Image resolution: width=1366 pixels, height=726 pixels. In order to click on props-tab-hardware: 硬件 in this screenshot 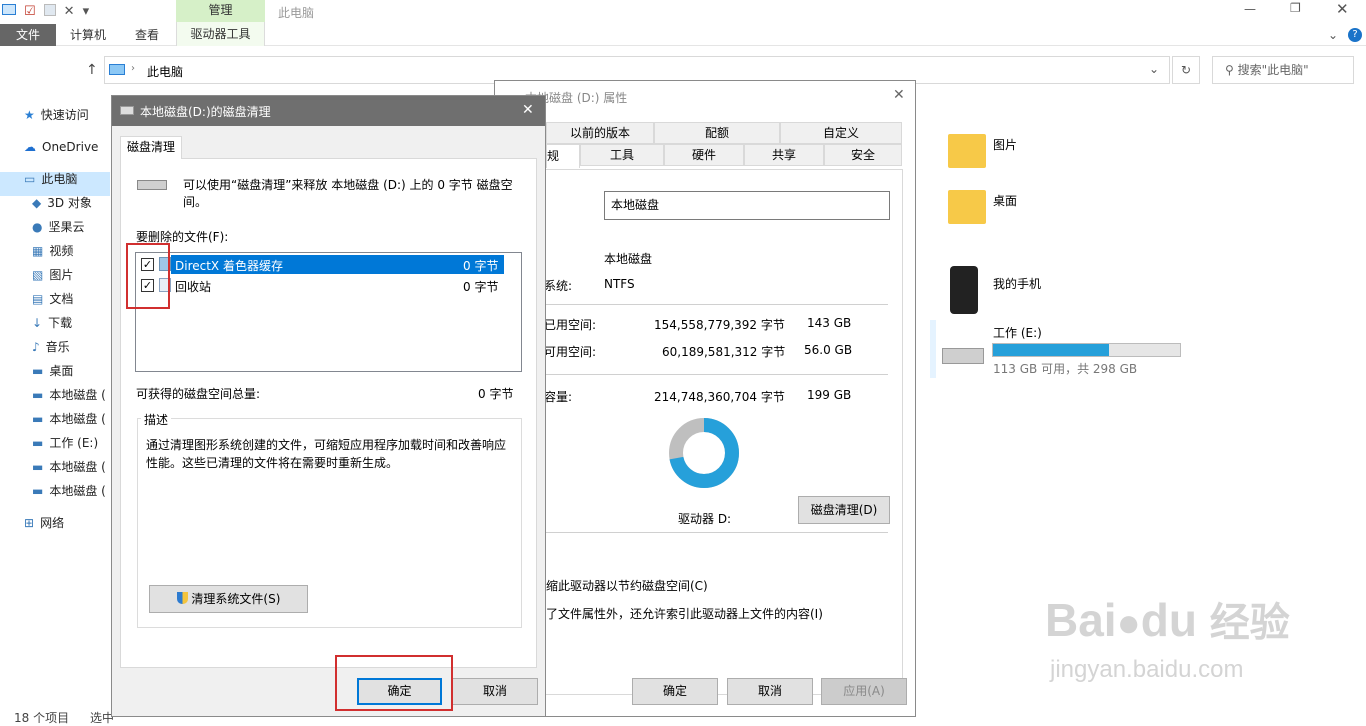, I will do `click(704, 155)`.